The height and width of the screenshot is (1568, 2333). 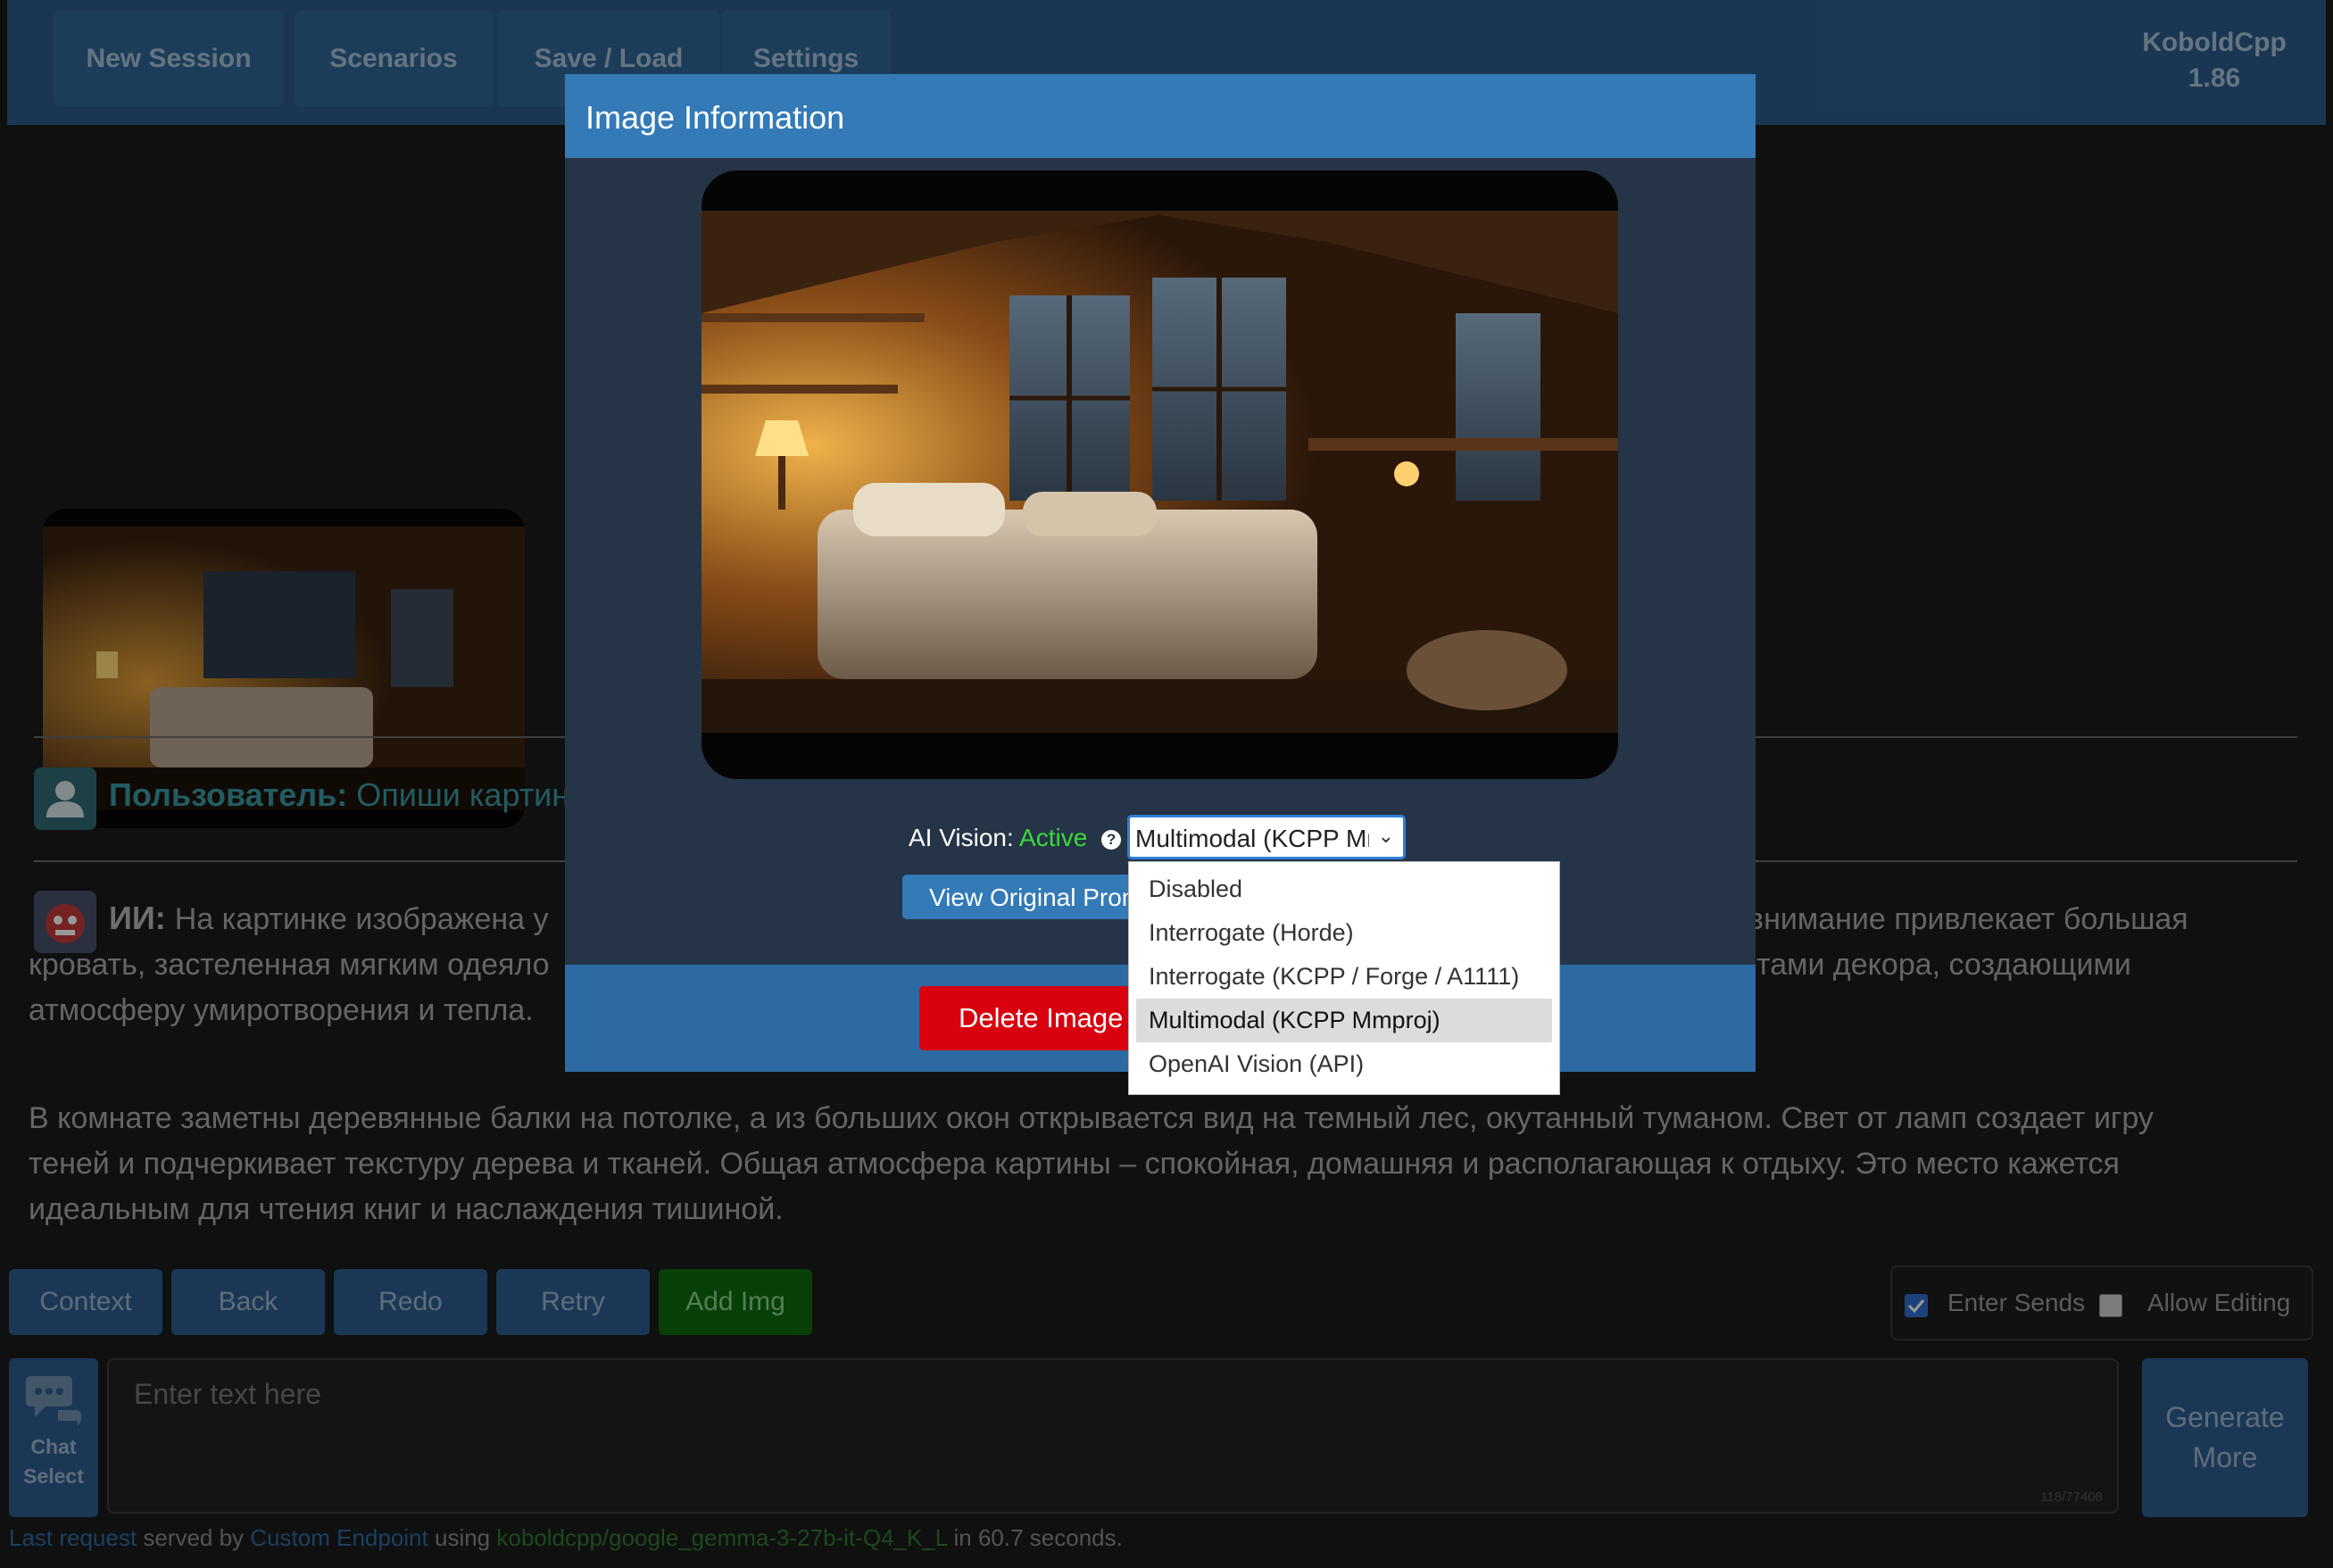 I want to click on ai-vision-selected-value: Multimodal (KCPP Mmproj), so click(x=1252, y=838).